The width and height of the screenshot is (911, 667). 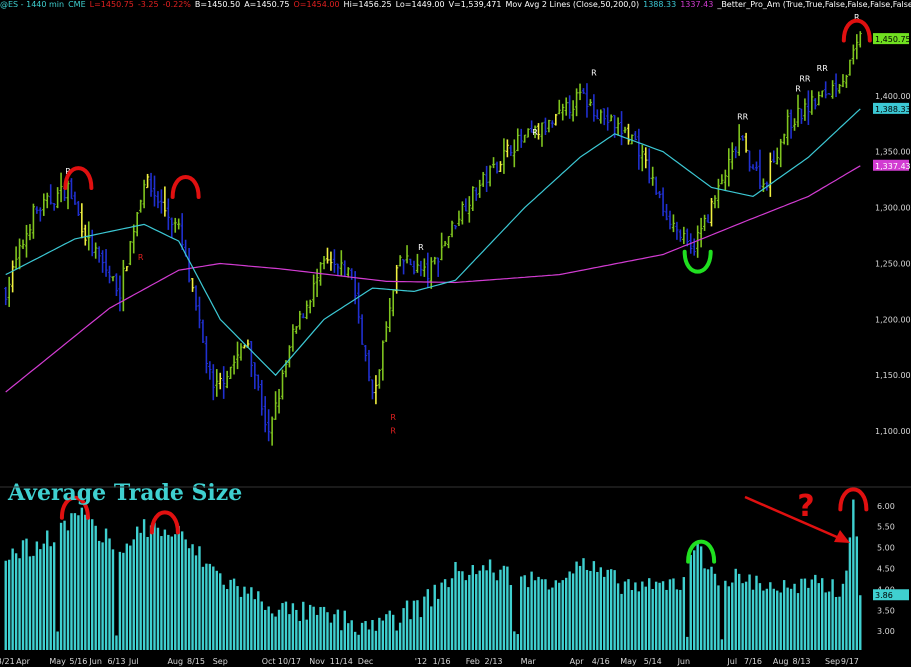 What do you see at coordinates (196, 661) in the screenshot?
I see `x-tick-label: 8/15` at bounding box center [196, 661].